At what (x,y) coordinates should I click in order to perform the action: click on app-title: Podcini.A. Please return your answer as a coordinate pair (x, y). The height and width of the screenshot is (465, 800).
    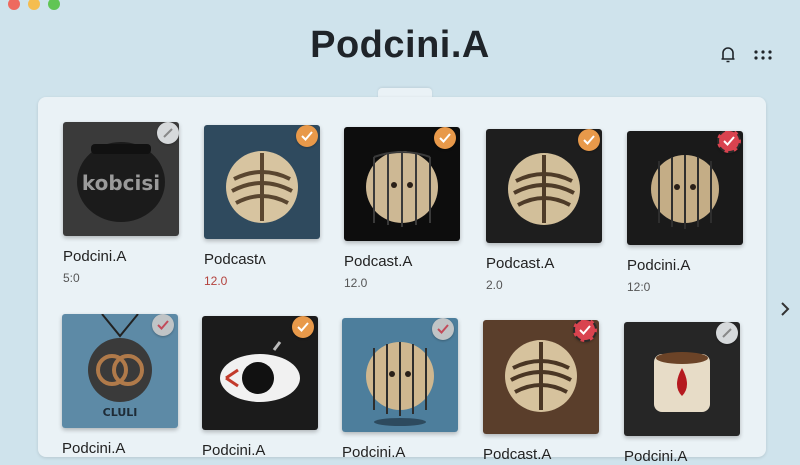
    Looking at the image, I should click on (400, 45).